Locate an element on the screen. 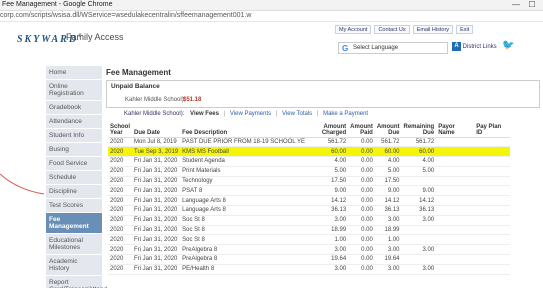 The width and height of the screenshot is (543, 288). header-links: My Account Contact Us Email History Exit is located at coordinates (404, 29).